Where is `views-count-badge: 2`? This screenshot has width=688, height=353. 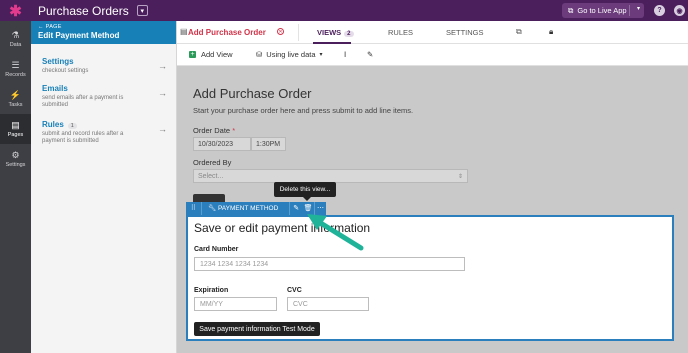 views-count-badge: 2 is located at coordinates (349, 34).